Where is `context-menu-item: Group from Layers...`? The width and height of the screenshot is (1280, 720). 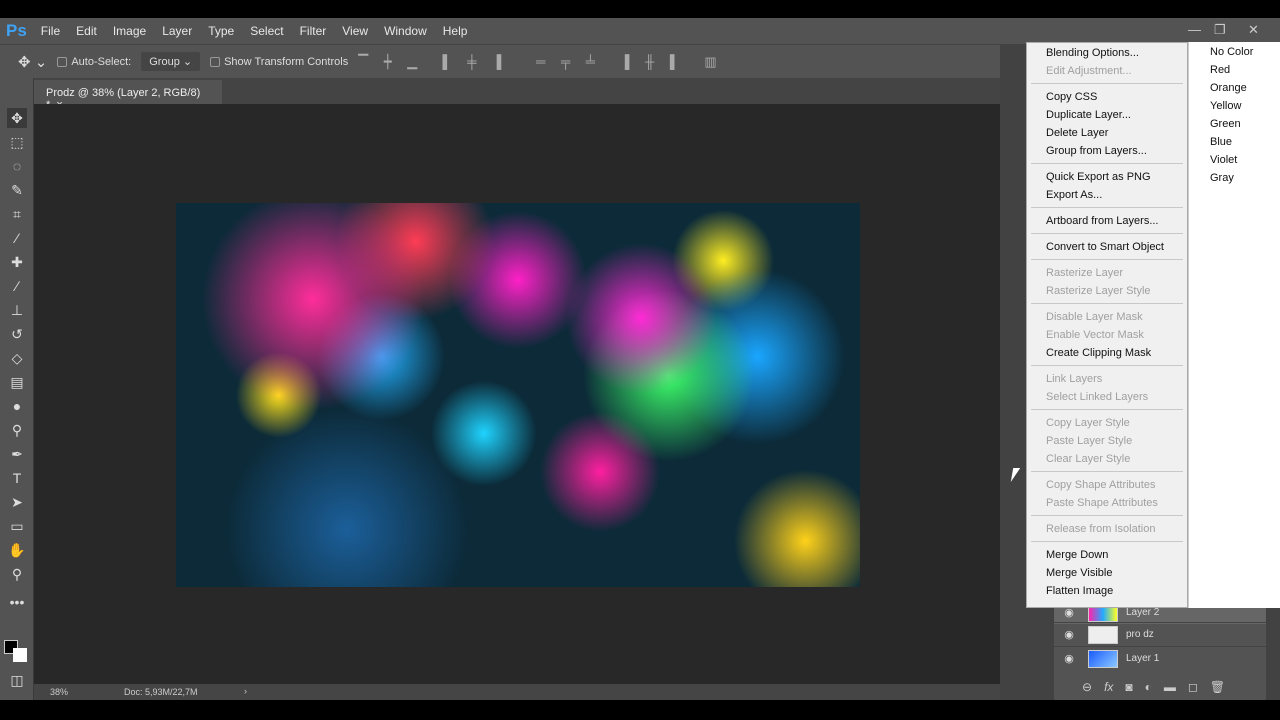 context-menu-item: Group from Layers... is located at coordinates (1107, 151).